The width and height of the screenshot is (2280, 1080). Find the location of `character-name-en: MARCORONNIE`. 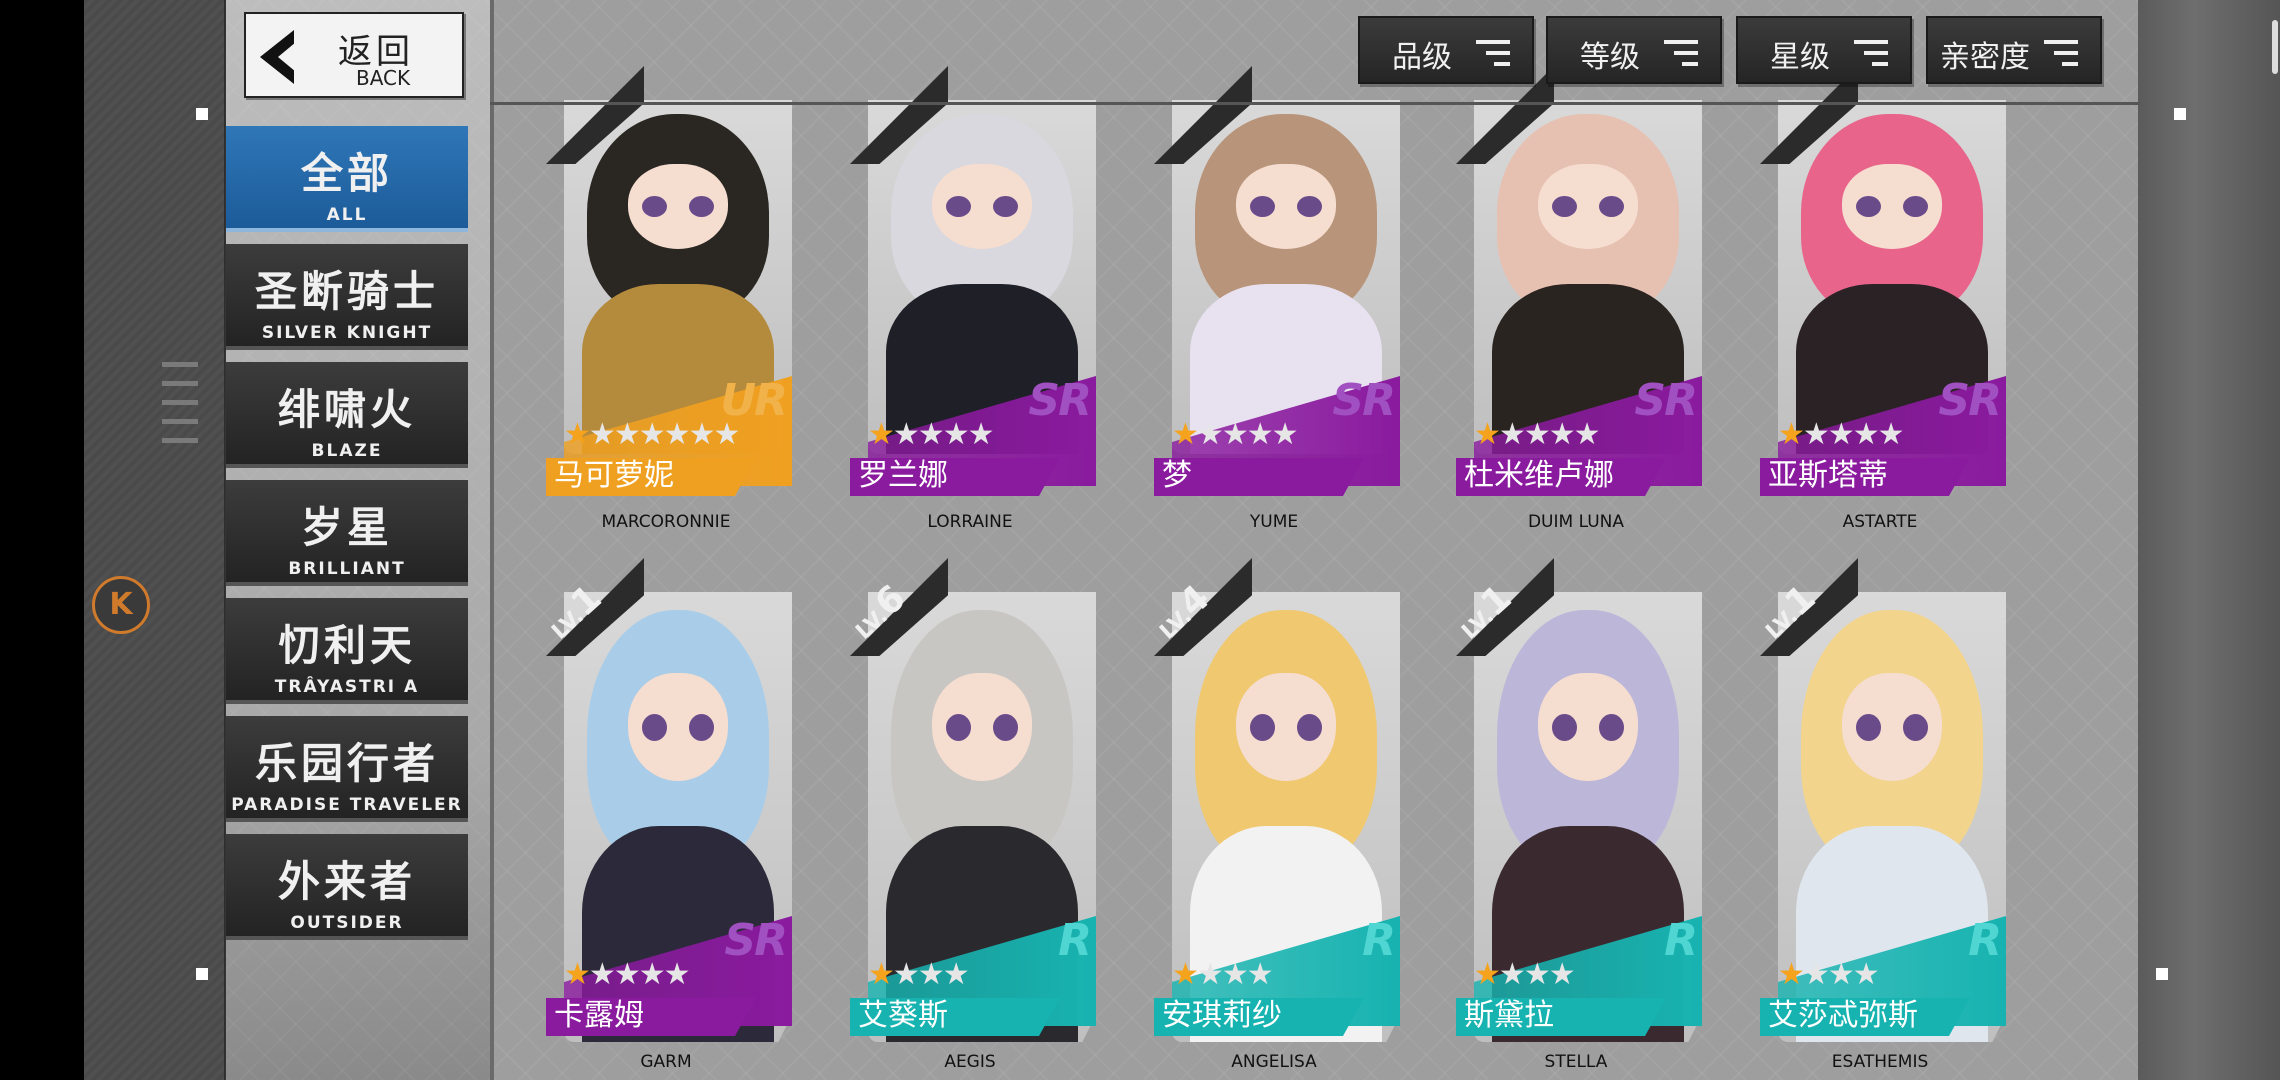

character-name-en: MARCORONNIE is located at coordinates (666, 522).